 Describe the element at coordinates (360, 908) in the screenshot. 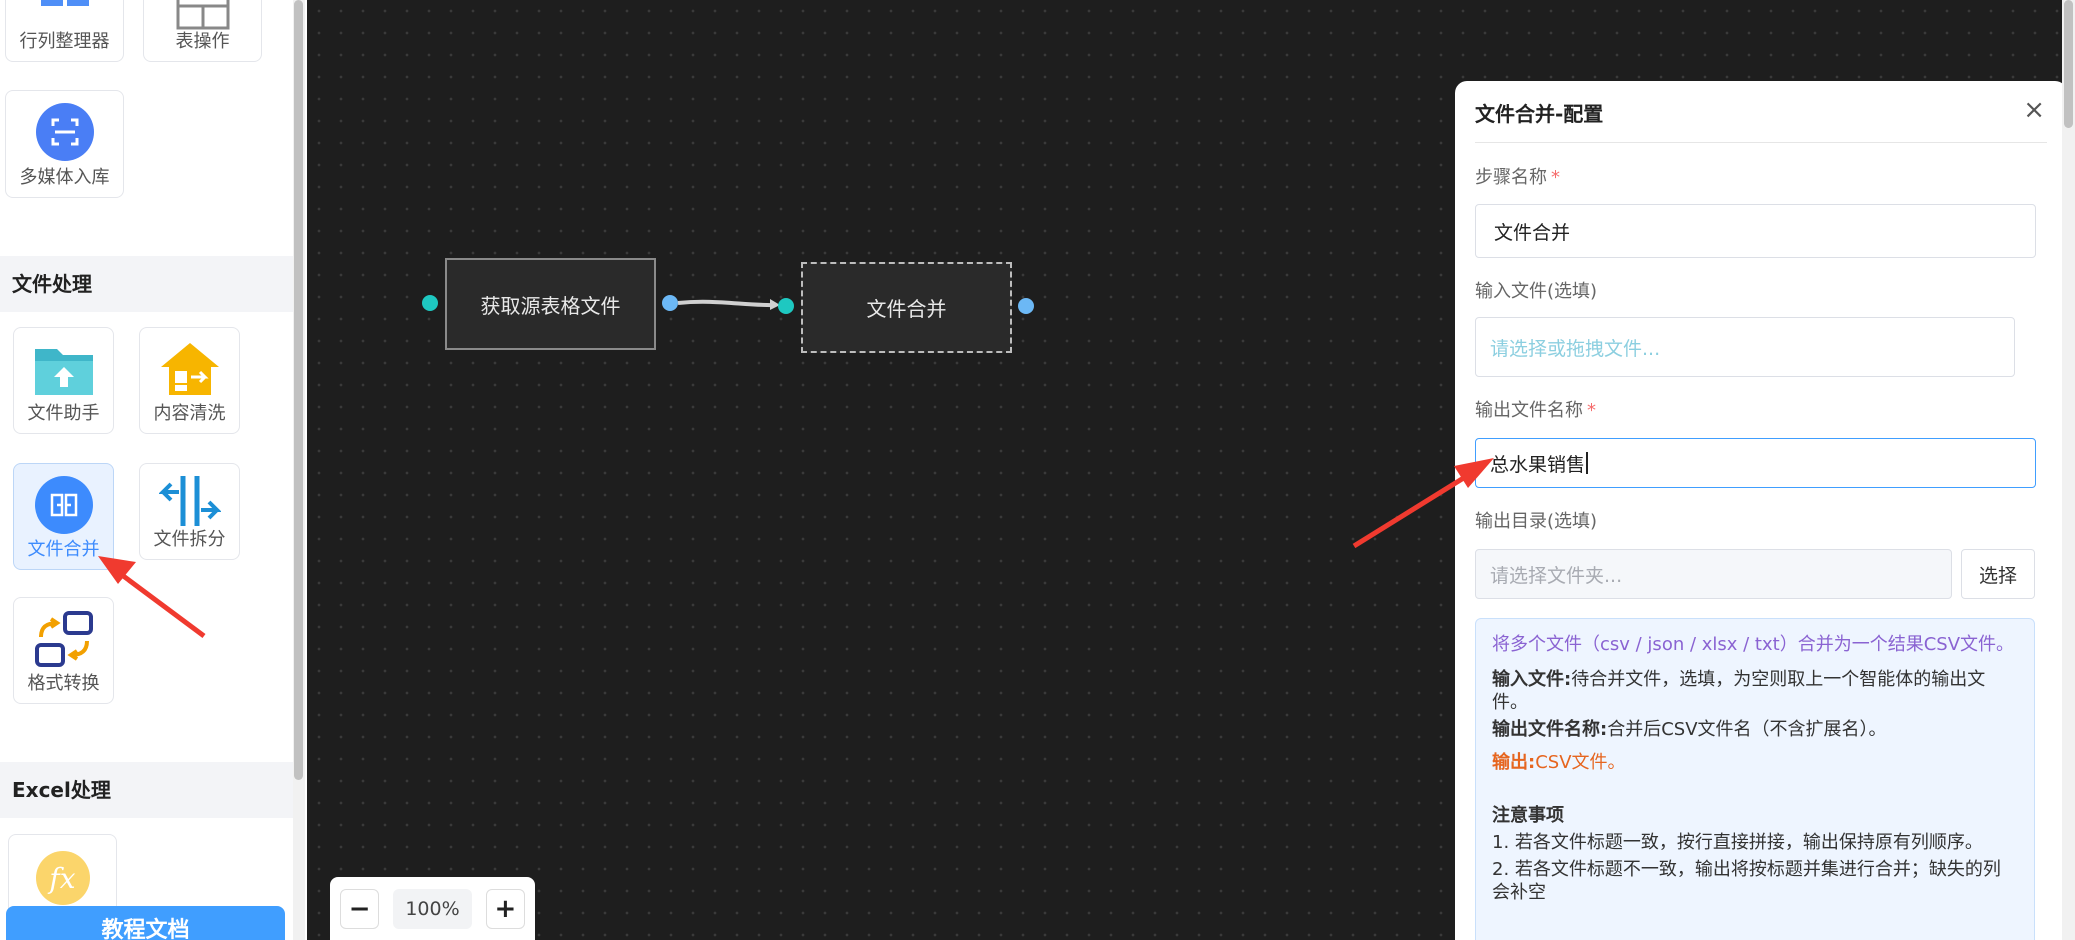

I see `zoom-out-button: −` at that location.